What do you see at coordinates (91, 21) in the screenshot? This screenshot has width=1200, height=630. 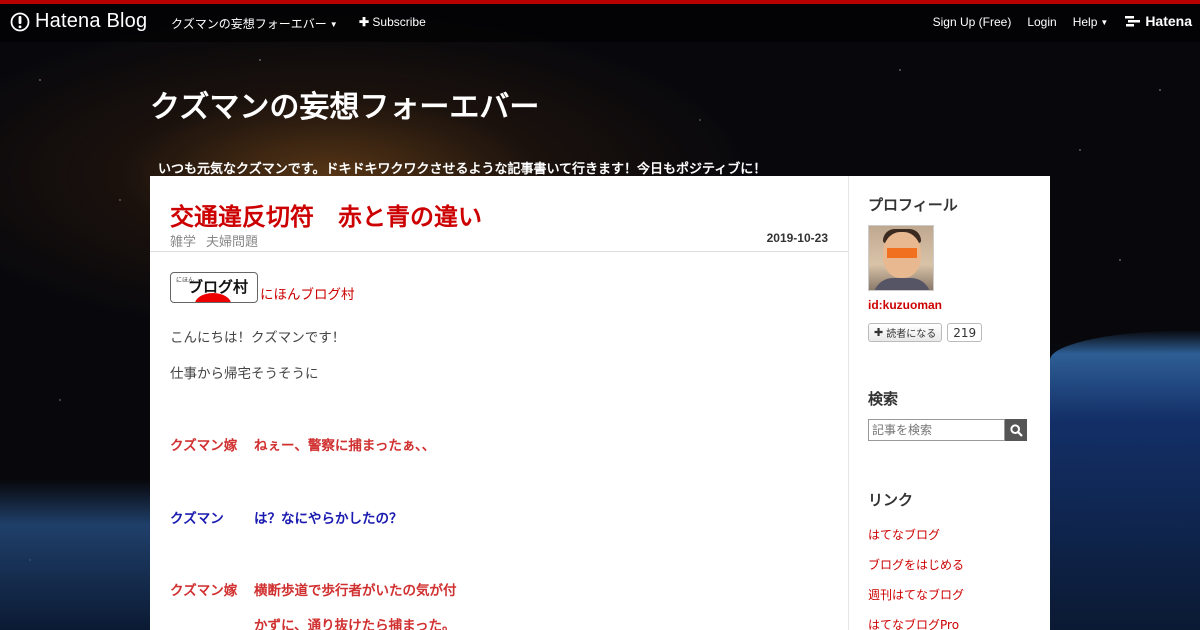 I see `logo-text: Hatena Blog` at bounding box center [91, 21].